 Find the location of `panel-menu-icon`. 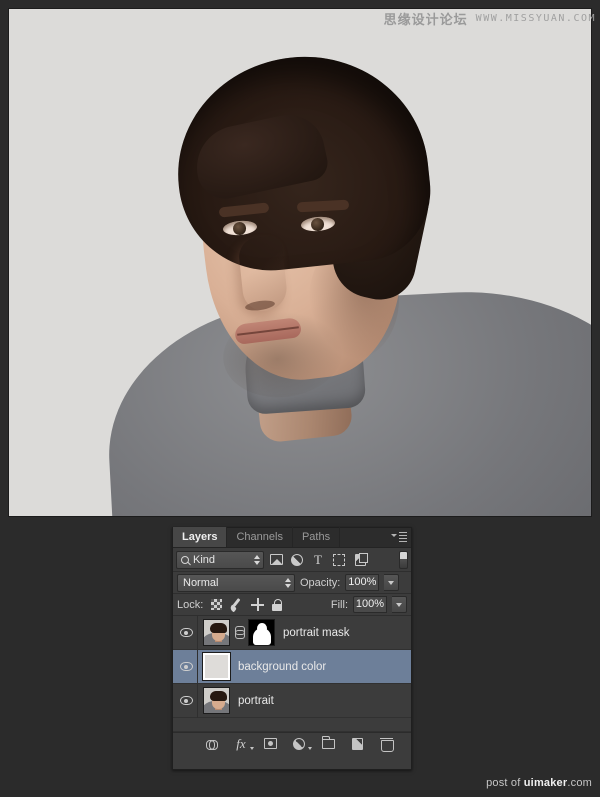

panel-menu-icon is located at coordinates (399, 538).